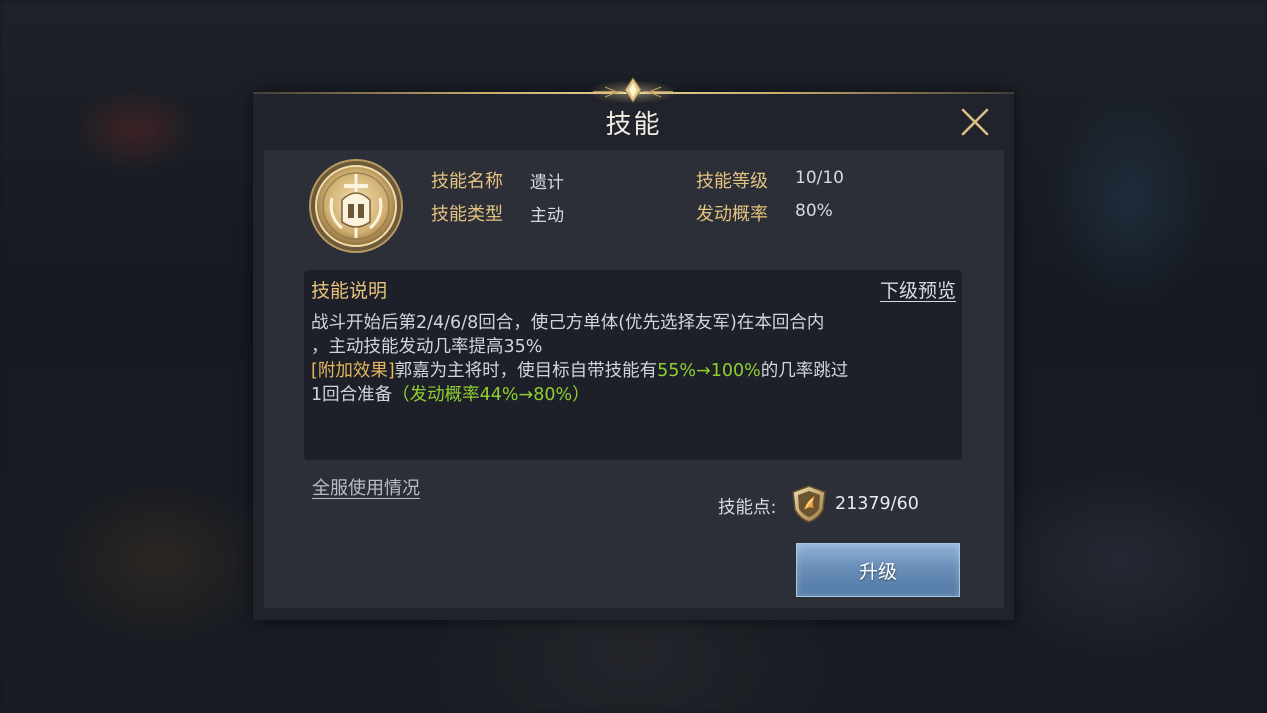 The image size is (1267, 713). What do you see at coordinates (633, 90) in the screenshot?
I see `ornament-icon` at bounding box center [633, 90].